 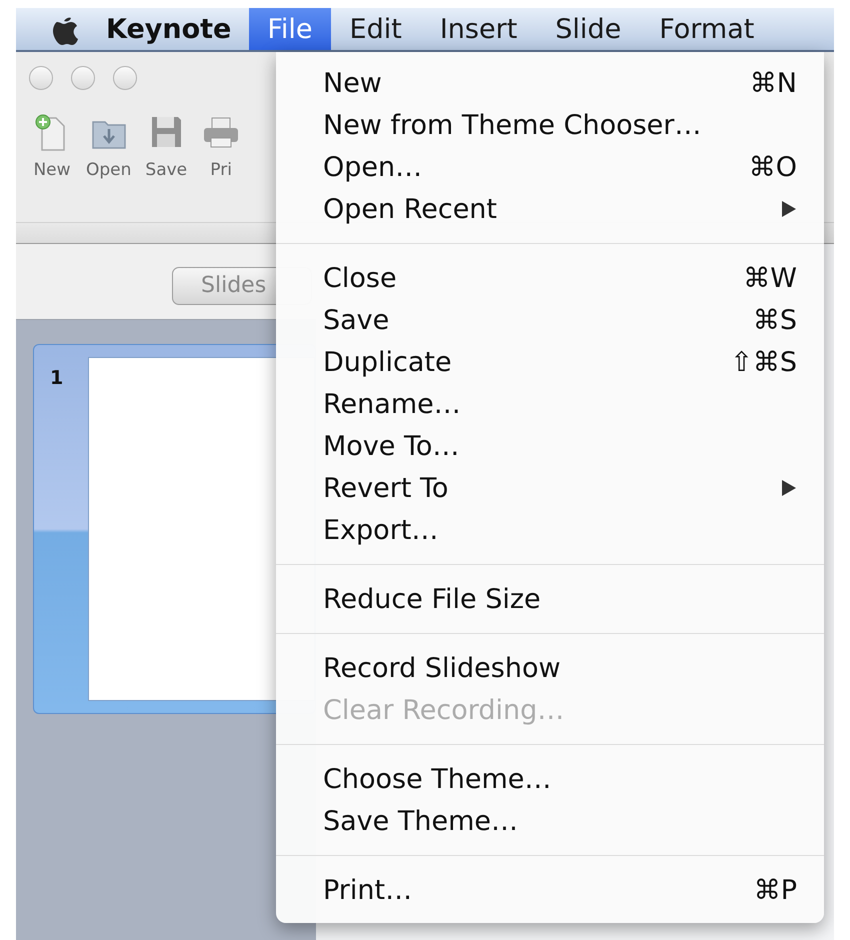 I want to click on menu-title: Edit, so click(x=375, y=29).